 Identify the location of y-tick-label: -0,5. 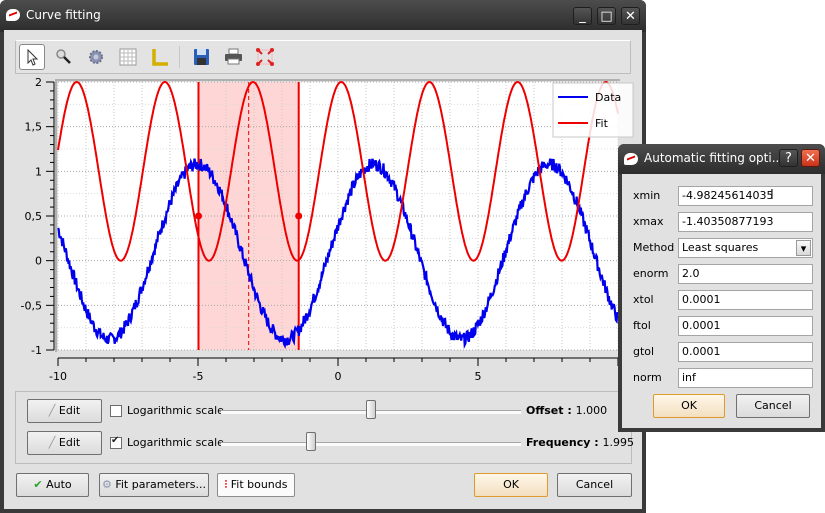
(31, 305).